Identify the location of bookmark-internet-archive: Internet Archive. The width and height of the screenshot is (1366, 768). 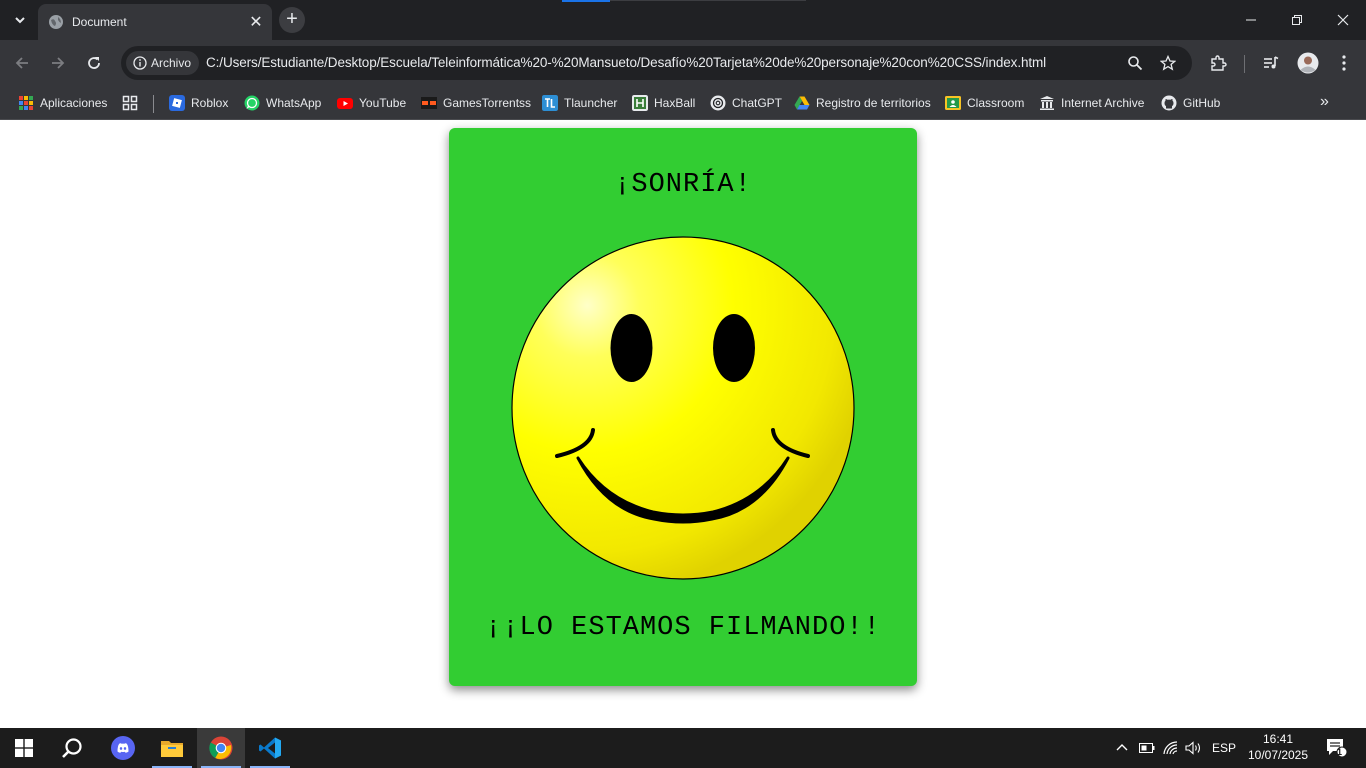
(1091, 103).